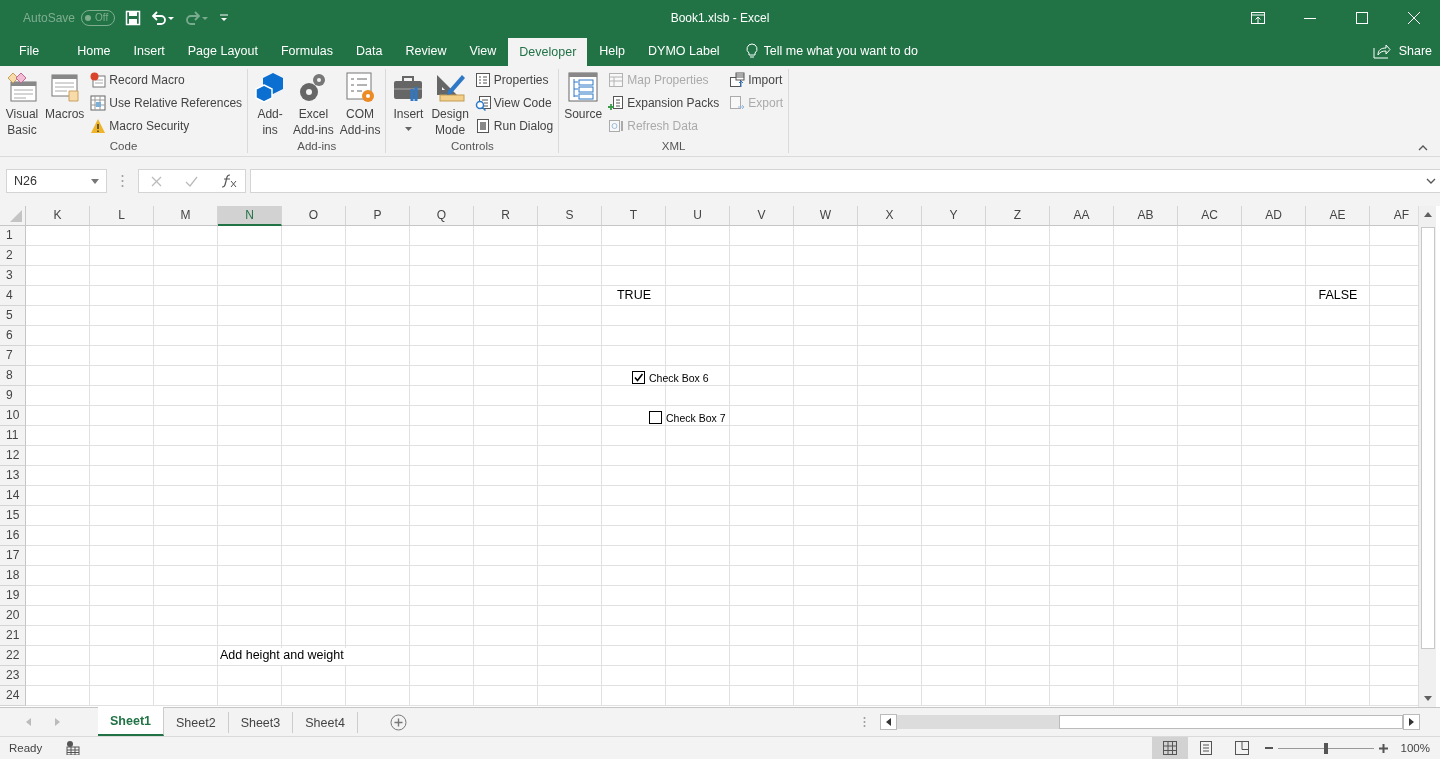 This screenshot has width=1440, height=759. Describe the element at coordinates (131, 721) in the screenshot. I see `sheet-tab: Sheet1` at that location.